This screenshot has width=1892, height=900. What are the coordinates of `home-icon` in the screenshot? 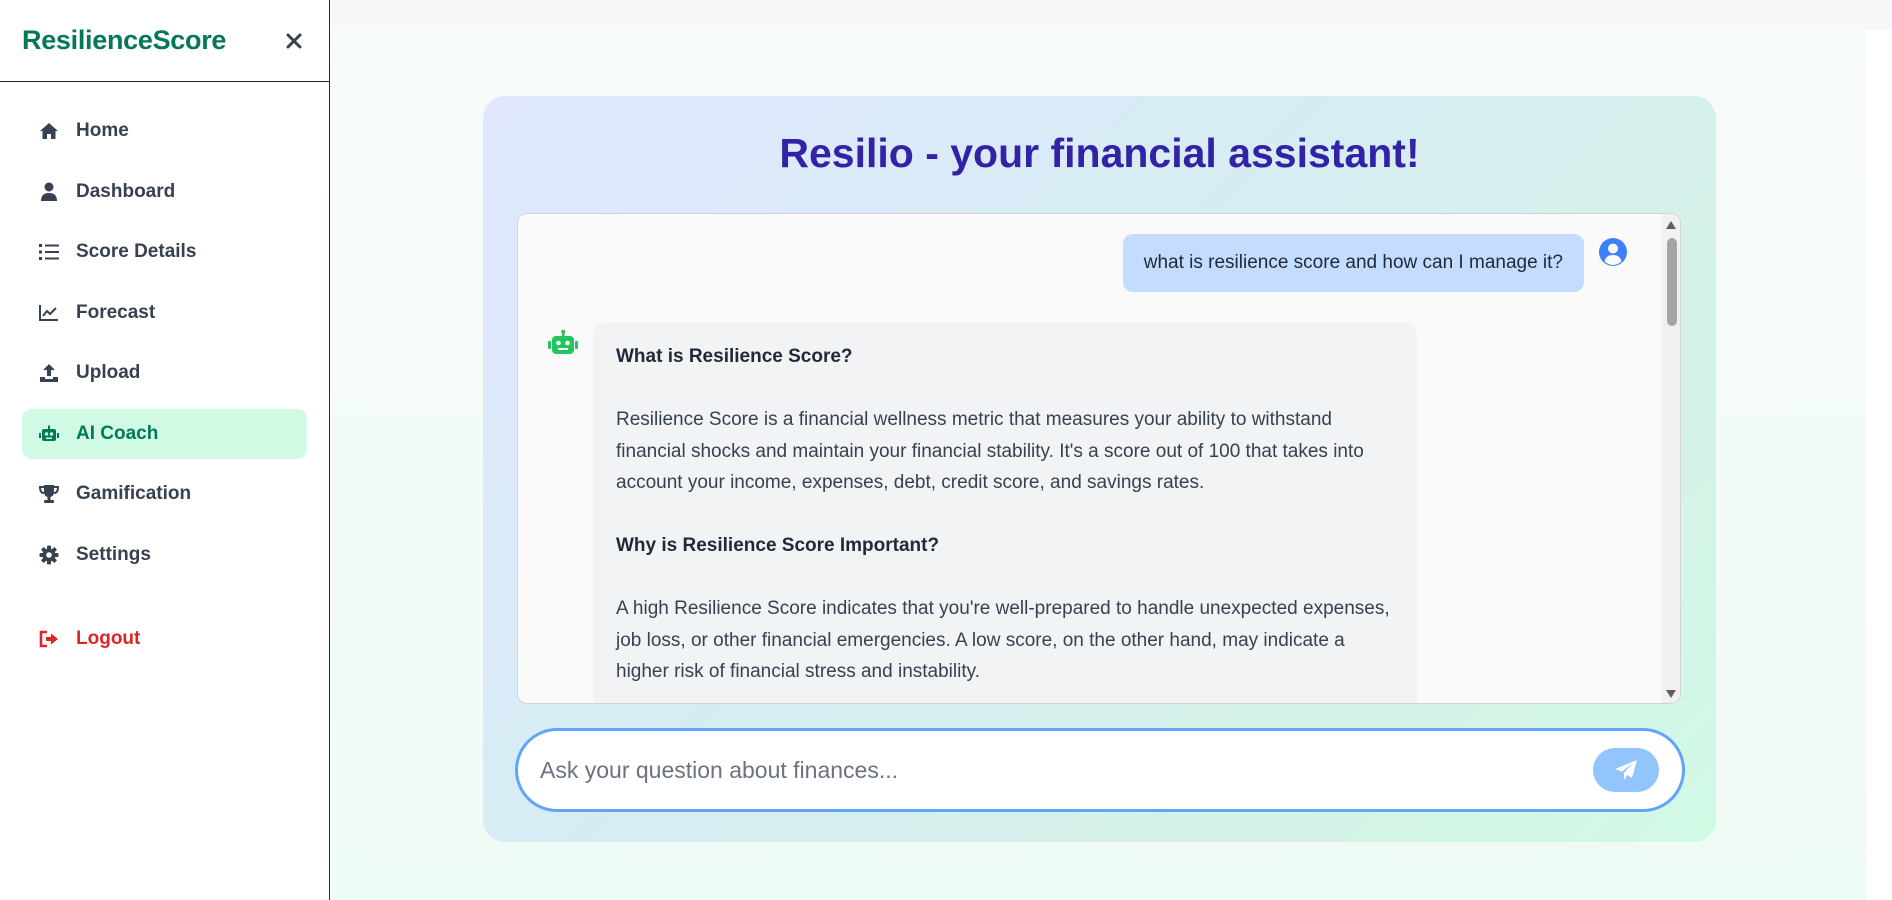 It's located at (49, 131).